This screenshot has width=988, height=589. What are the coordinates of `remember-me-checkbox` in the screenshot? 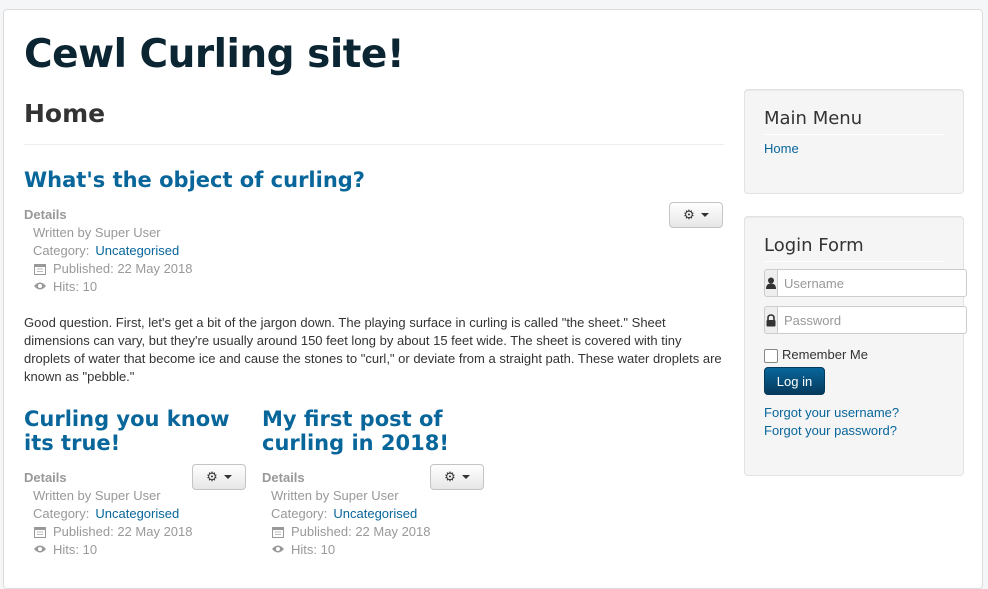 It's located at (771, 356).